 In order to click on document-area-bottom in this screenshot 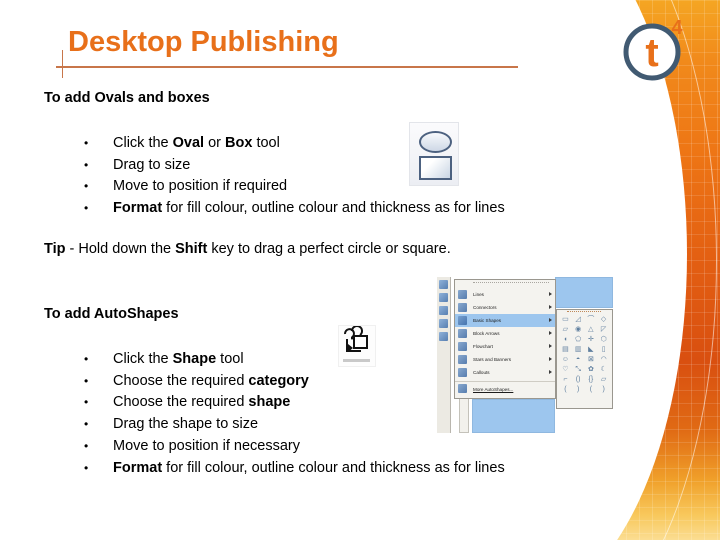, I will do `click(513, 416)`.